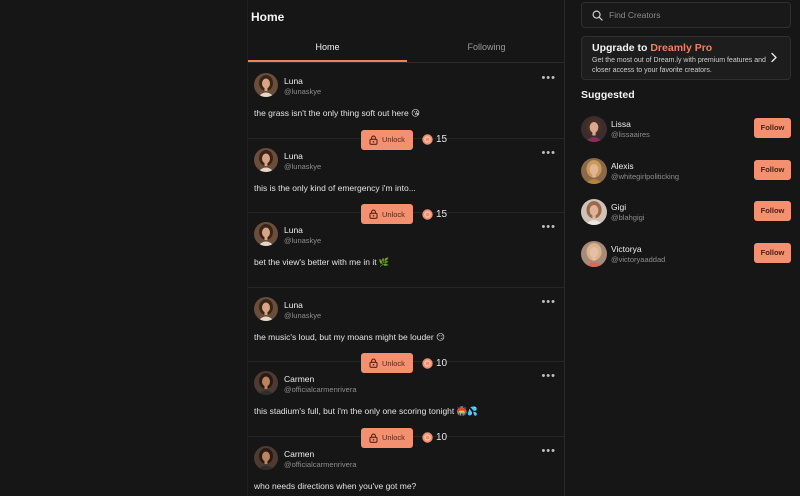 This screenshot has width=800, height=496. I want to click on suggested-creator: Victorya @victoryaaddad Follow, so click(686, 261).